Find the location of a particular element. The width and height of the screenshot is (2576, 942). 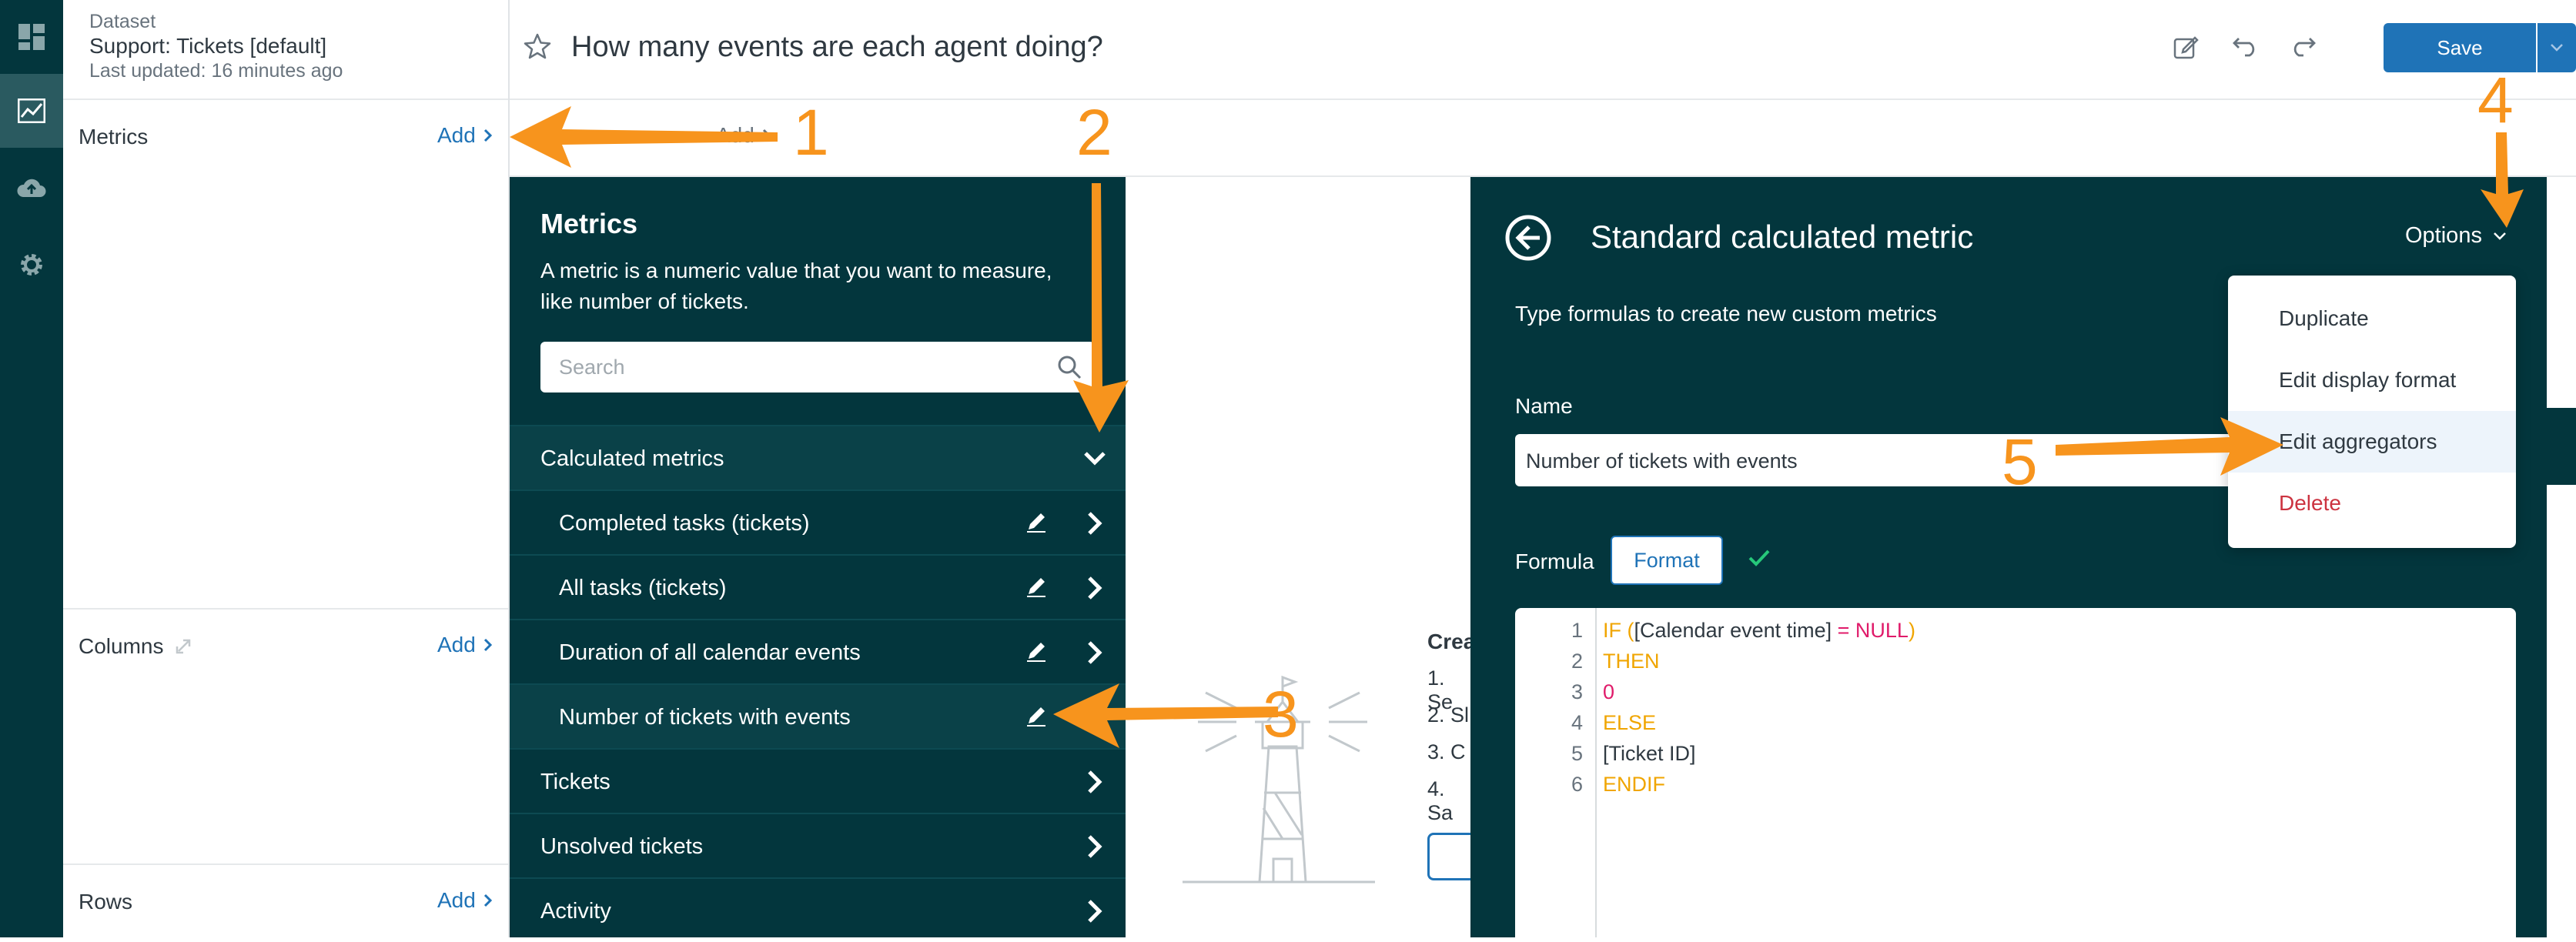

metrics-add-button: Add is located at coordinates (465, 135).